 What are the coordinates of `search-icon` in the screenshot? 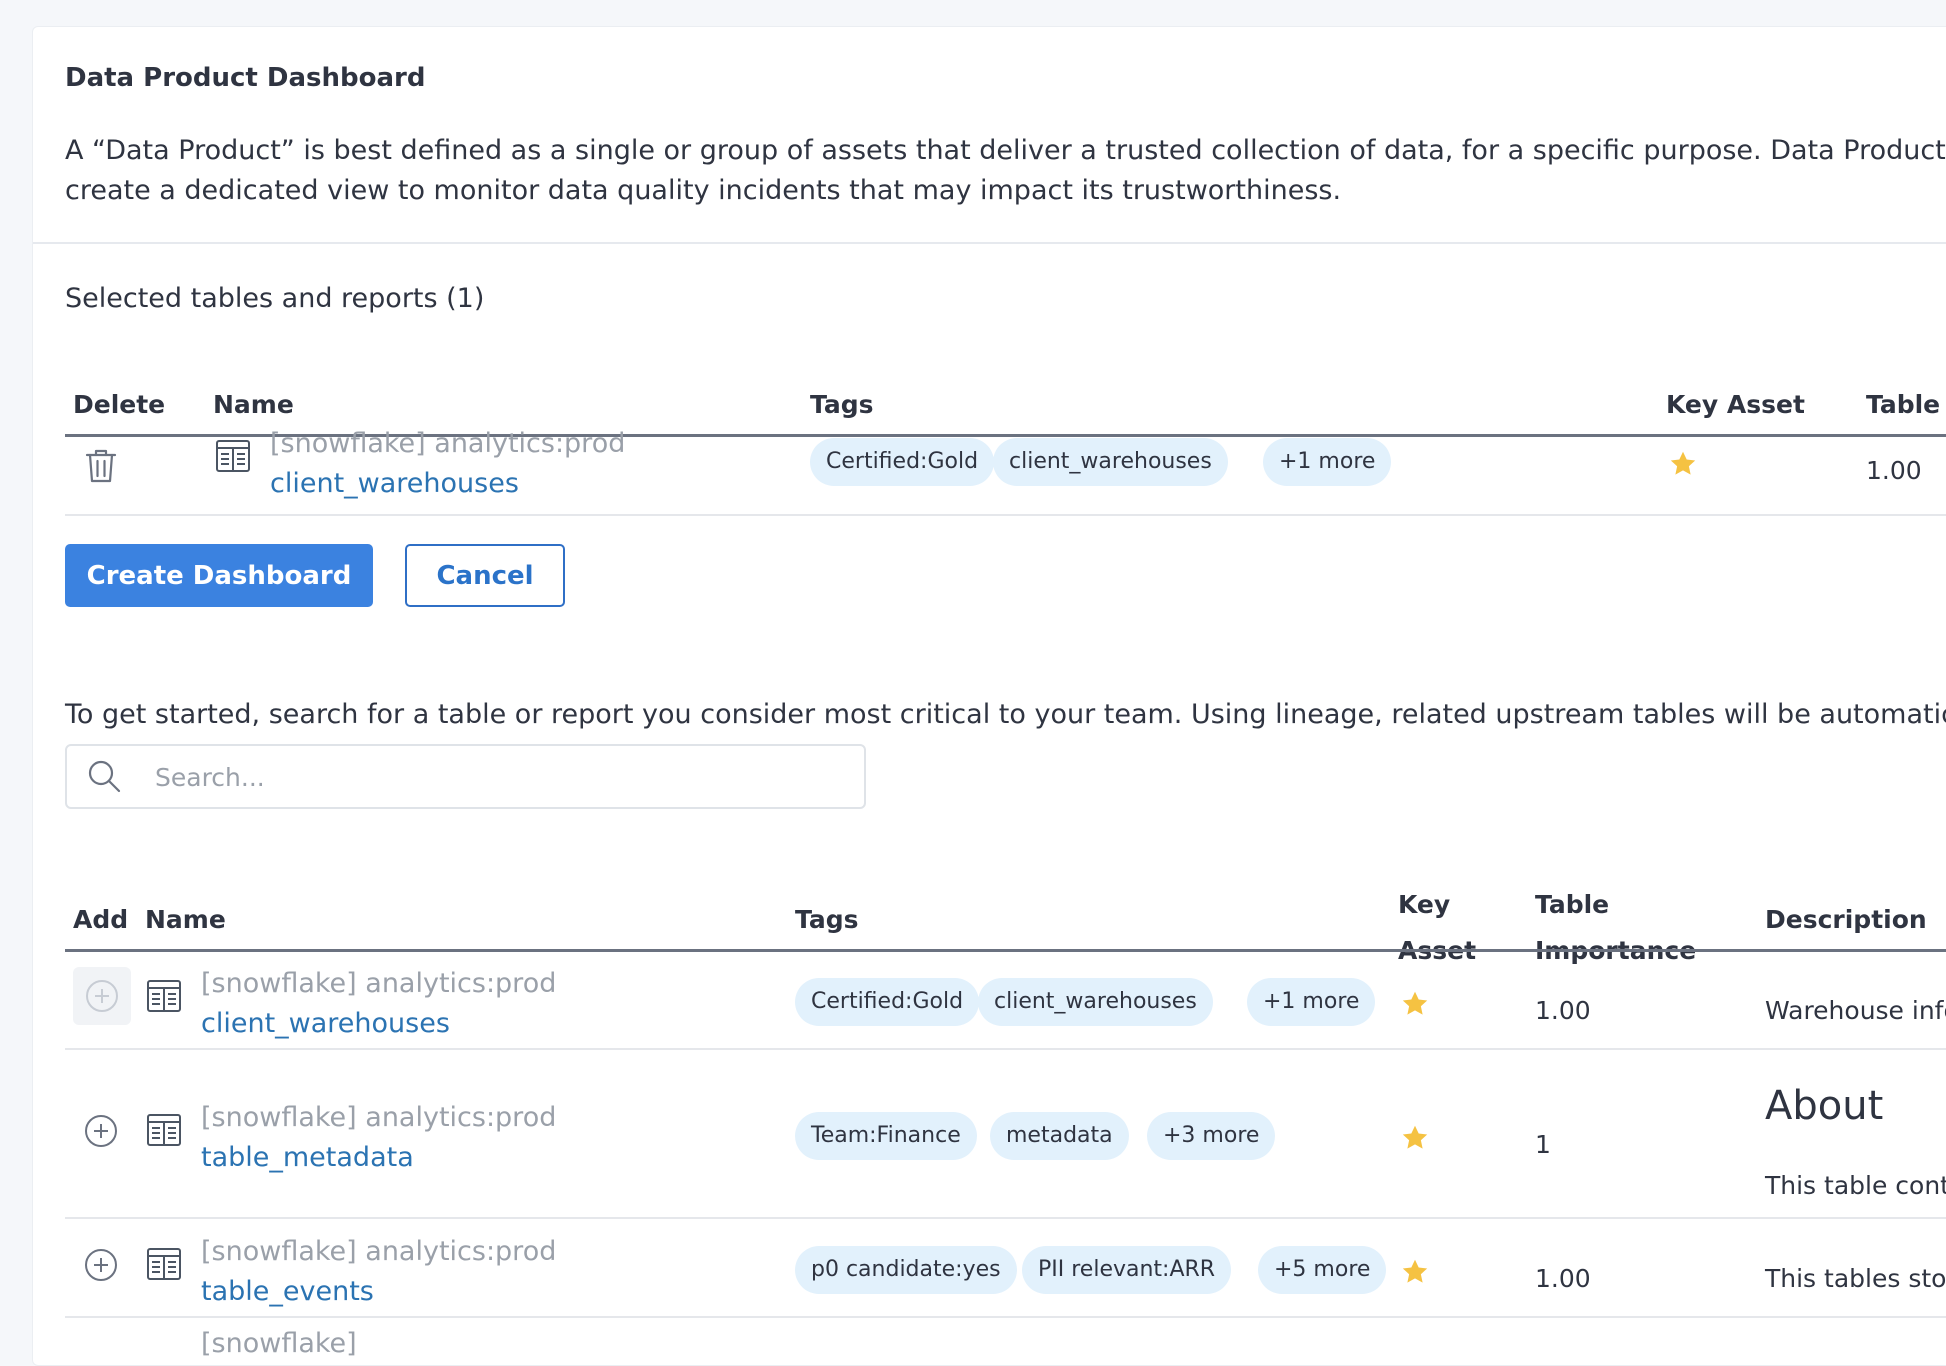 It's located at (105, 779).